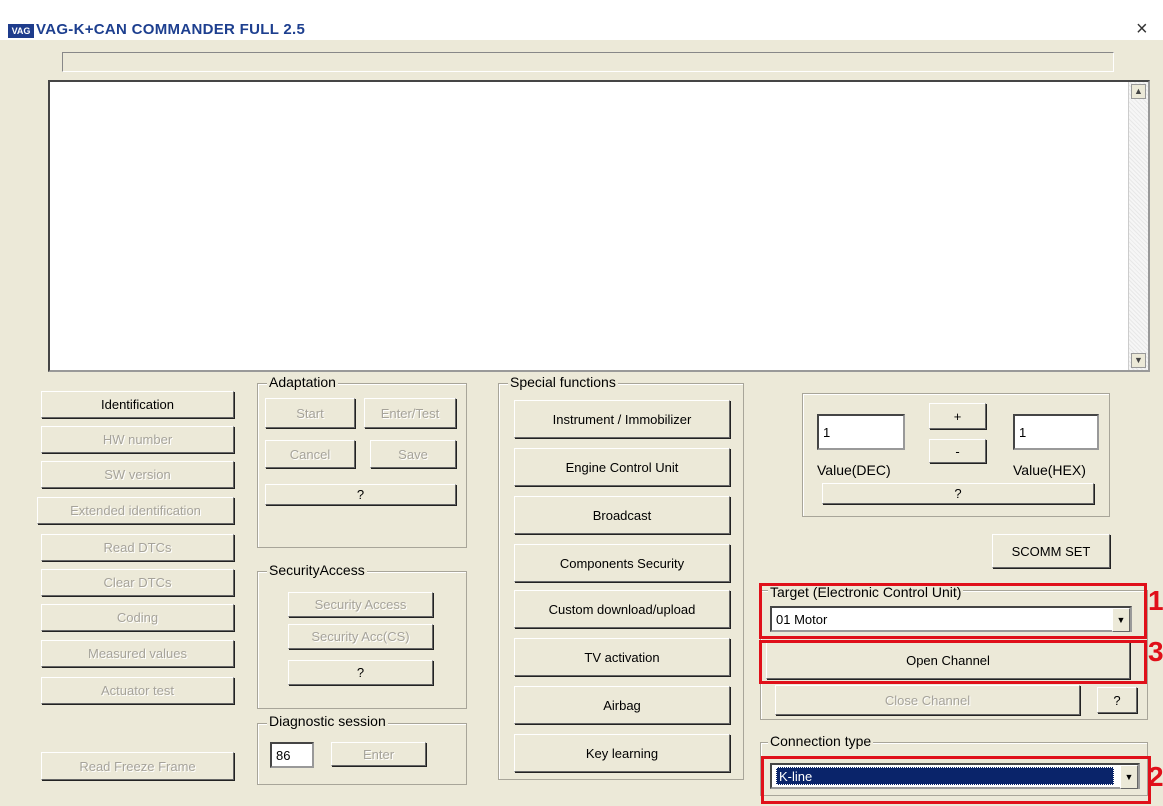 This screenshot has height=806, width=1163. Describe the element at coordinates (1049, 470) in the screenshot. I see `value-hex-label: Value(HEX)` at that location.